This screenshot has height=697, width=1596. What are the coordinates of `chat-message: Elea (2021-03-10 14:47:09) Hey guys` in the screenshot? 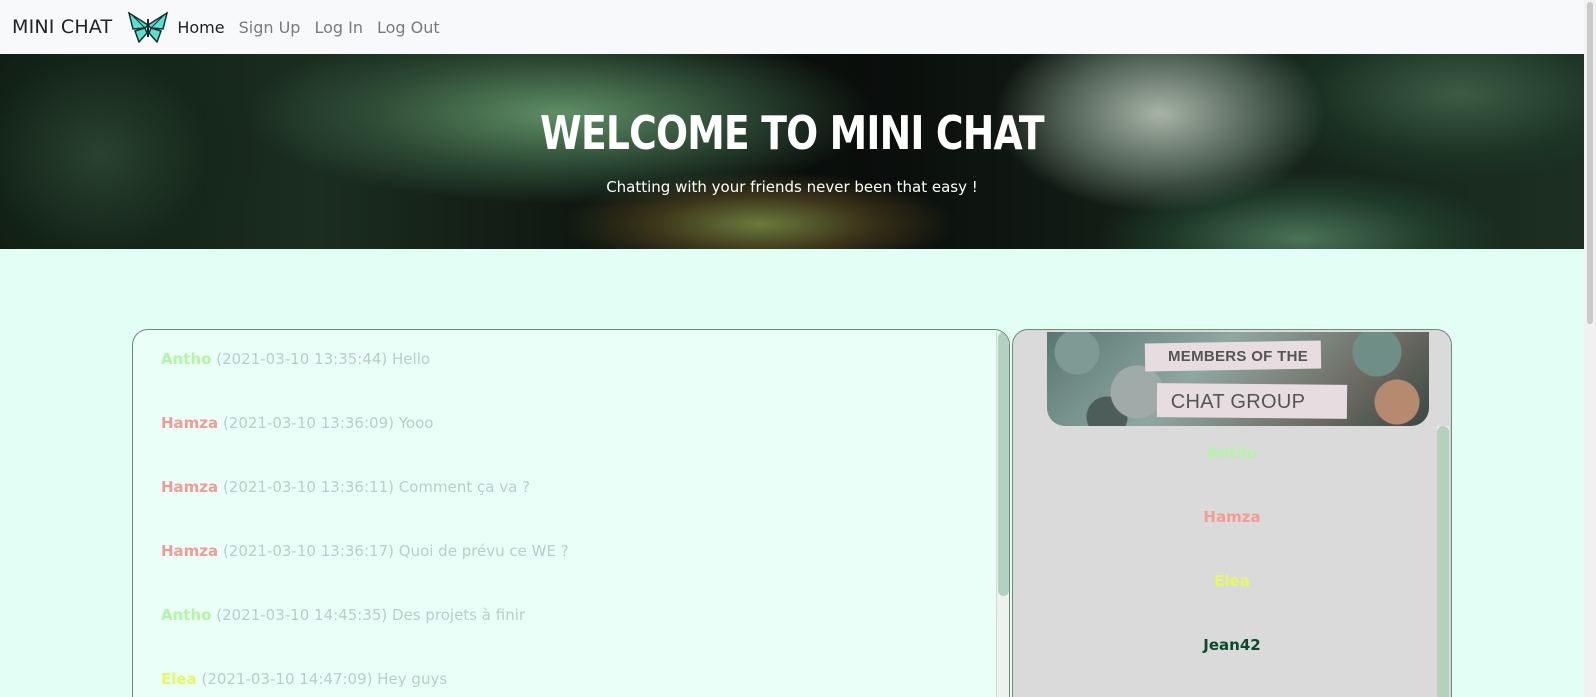 It's located at (304, 679).